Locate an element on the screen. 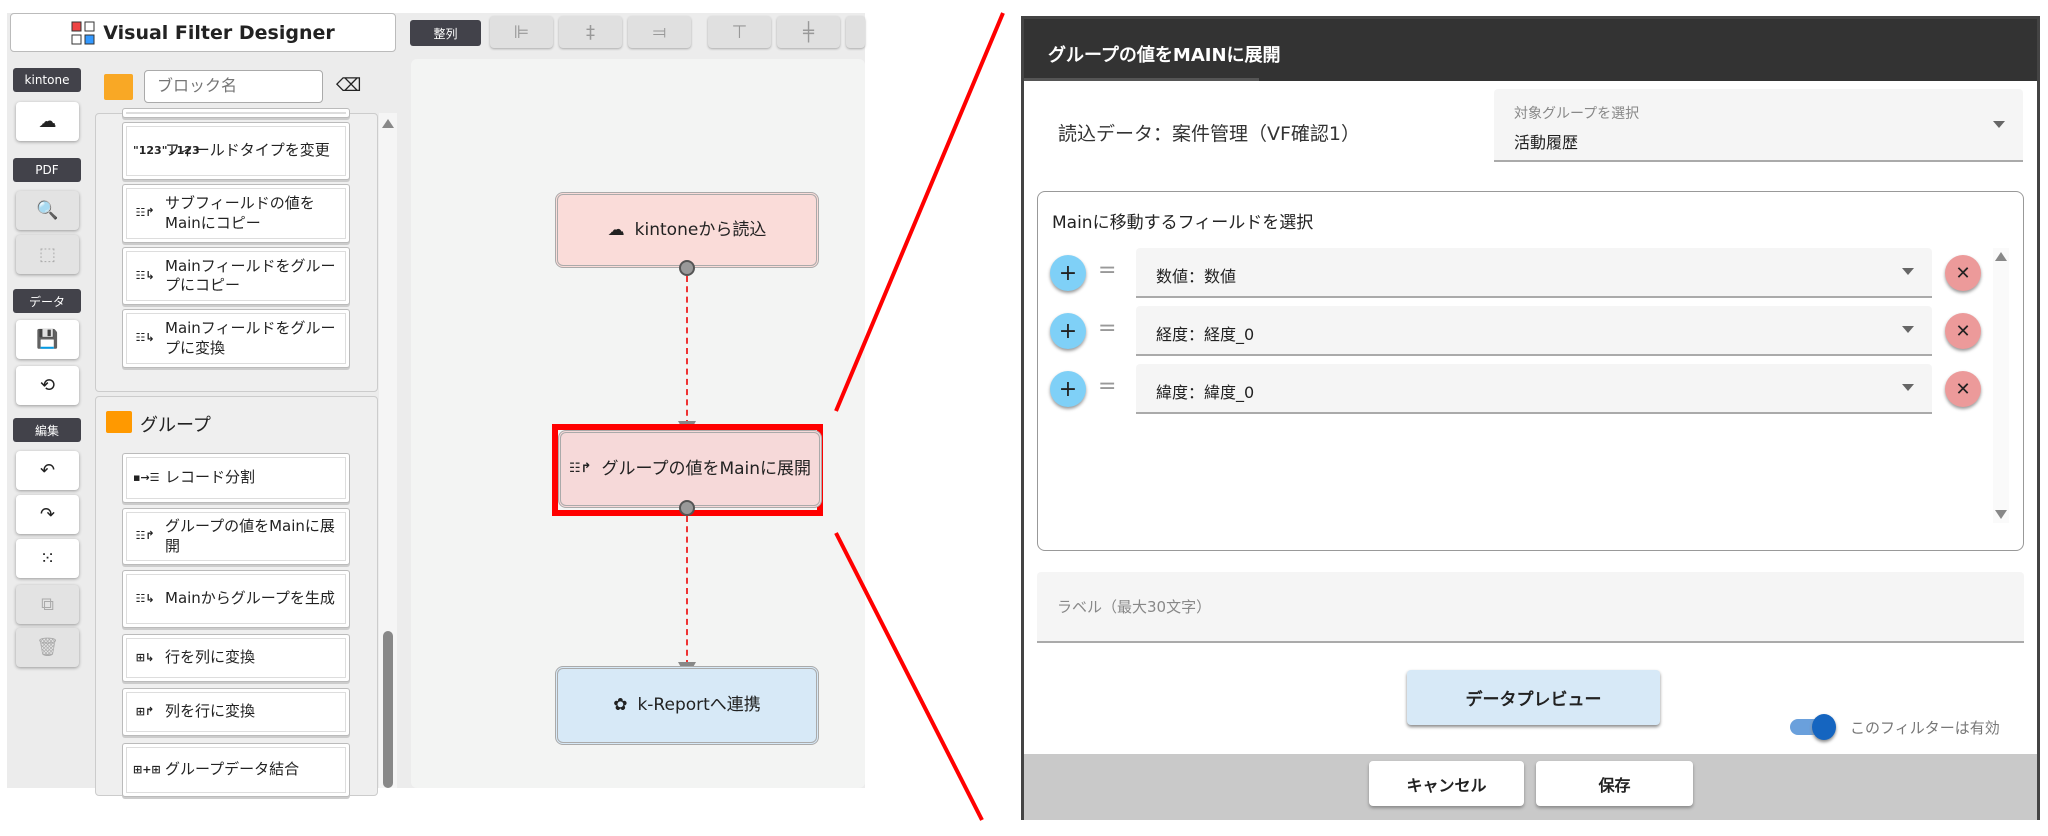 The width and height of the screenshot is (2048, 836). target-group-select: 対象グループを選択 活動履歴 is located at coordinates (1758, 125).